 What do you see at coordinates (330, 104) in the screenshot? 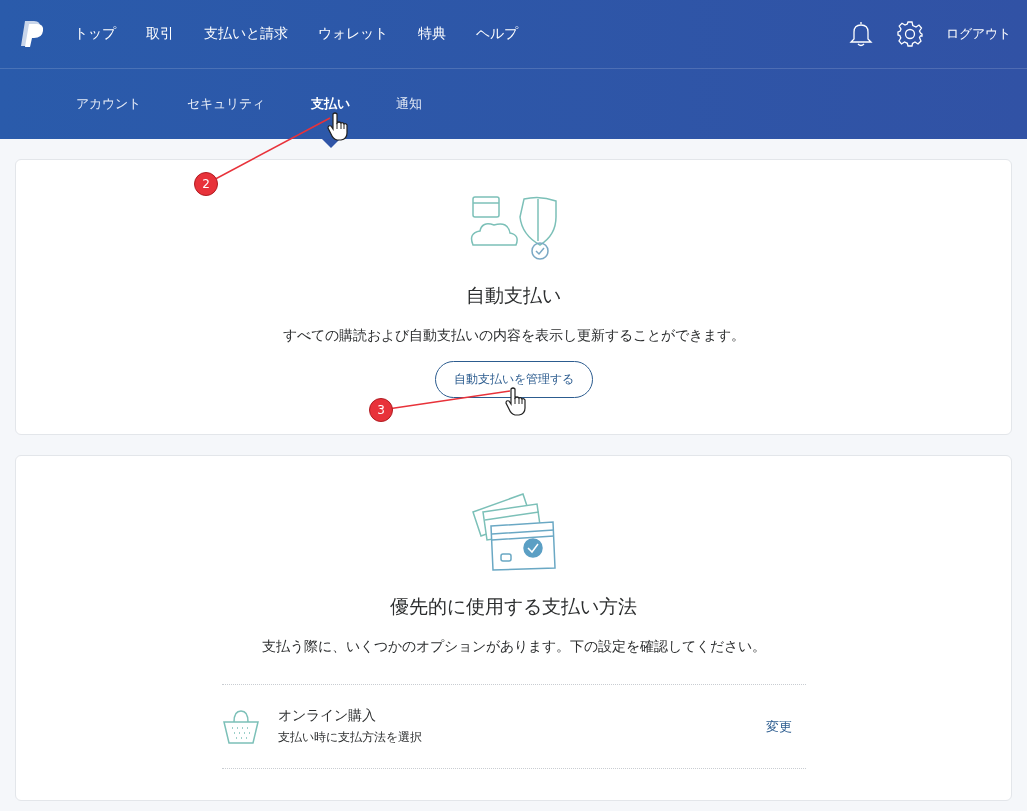
I see `settings-tab: 支払い` at bounding box center [330, 104].